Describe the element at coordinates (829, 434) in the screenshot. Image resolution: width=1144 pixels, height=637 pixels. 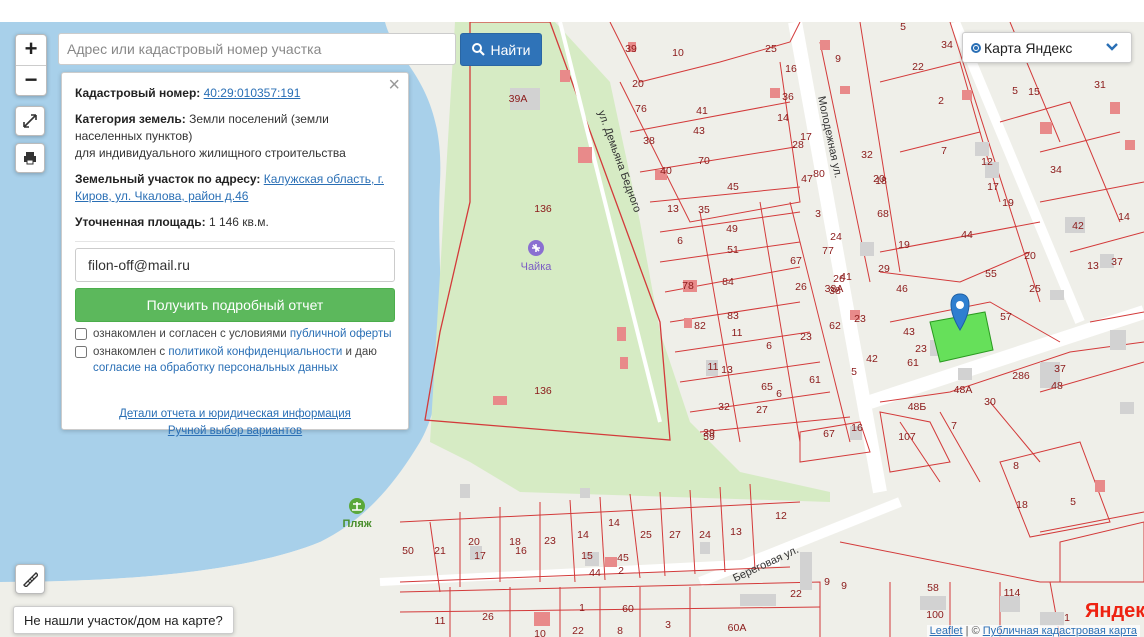
I see `parcel-number-label: 67` at that location.